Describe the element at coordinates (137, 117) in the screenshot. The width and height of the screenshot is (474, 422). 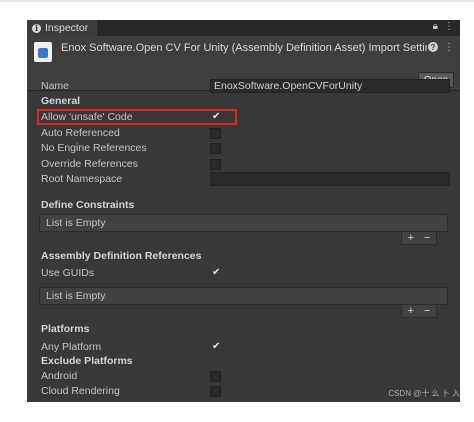
I see `highlight-box` at that location.